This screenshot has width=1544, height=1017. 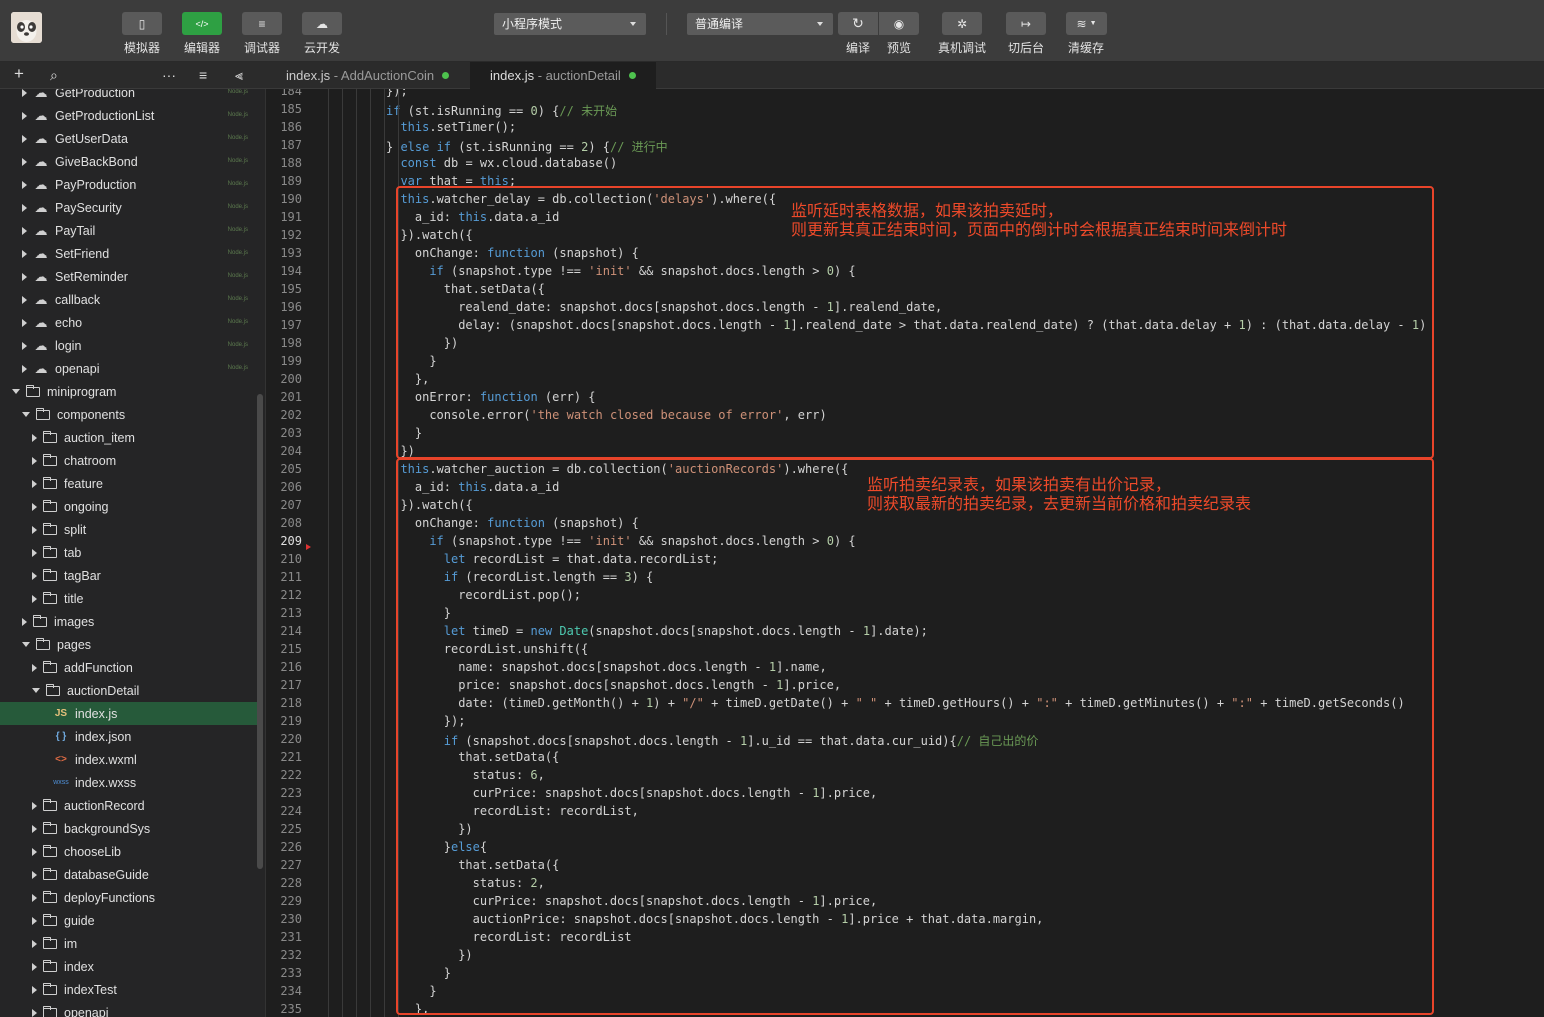 What do you see at coordinates (508, 165) in the screenshot?
I see `code-line: const db = wx.cloud.database()` at bounding box center [508, 165].